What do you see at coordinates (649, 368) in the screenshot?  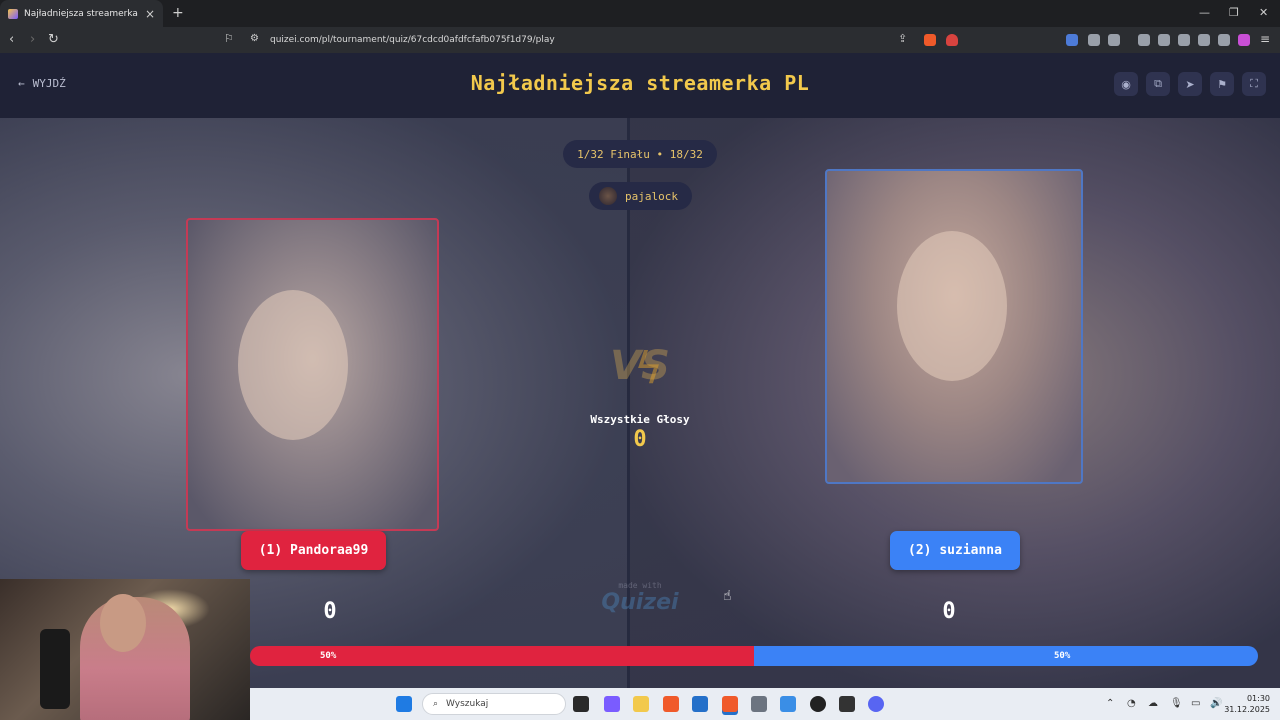 I see `lightning-icon: ϟ` at bounding box center [649, 368].